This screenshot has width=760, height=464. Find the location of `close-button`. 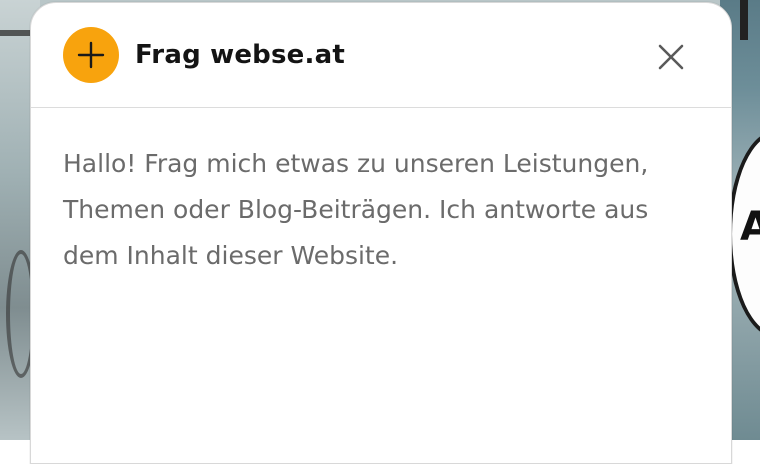

close-button is located at coordinates (671, 57).